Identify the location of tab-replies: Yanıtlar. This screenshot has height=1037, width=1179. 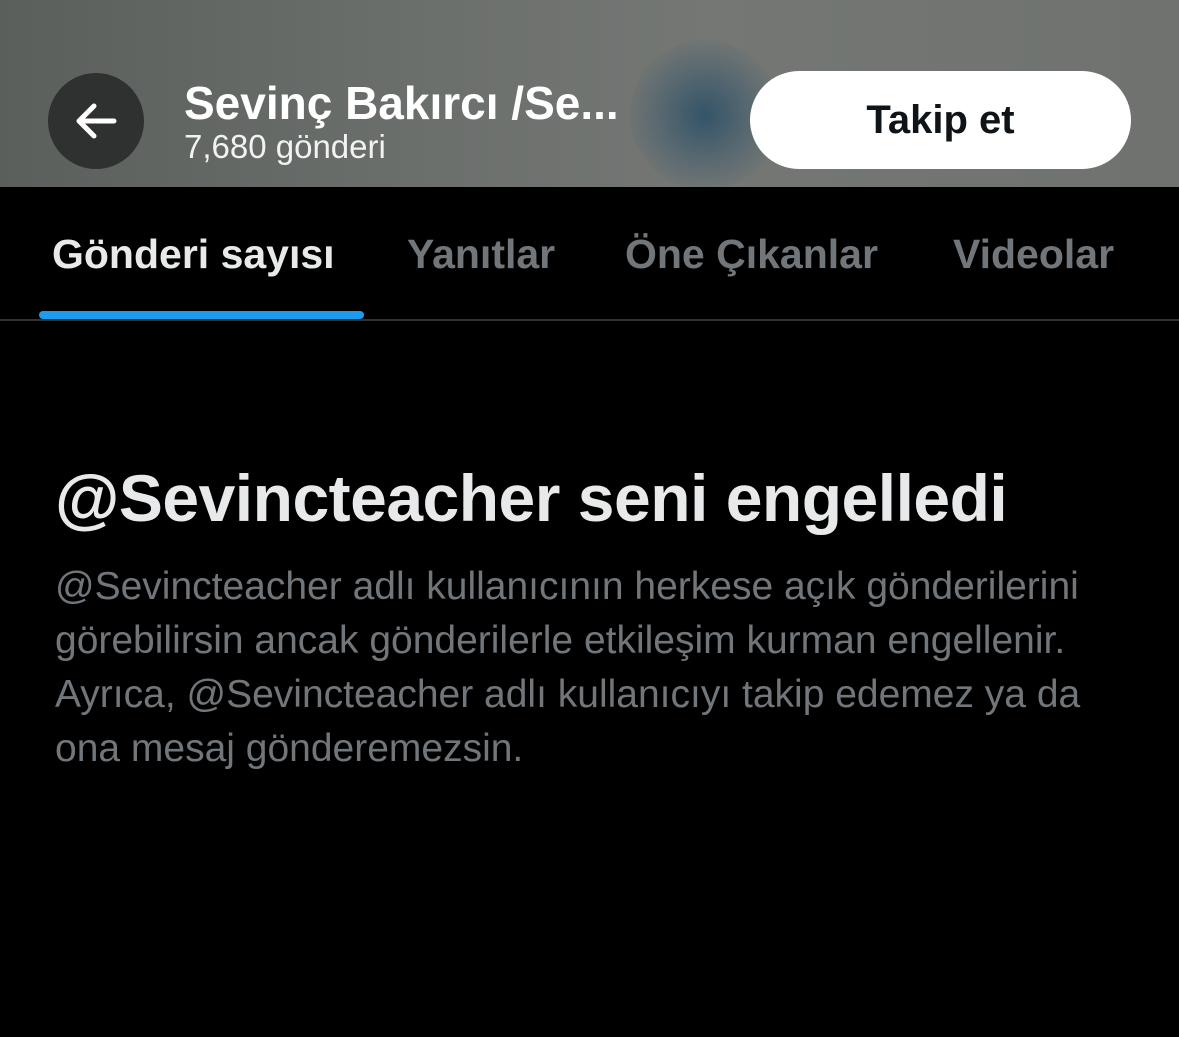
(481, 254).